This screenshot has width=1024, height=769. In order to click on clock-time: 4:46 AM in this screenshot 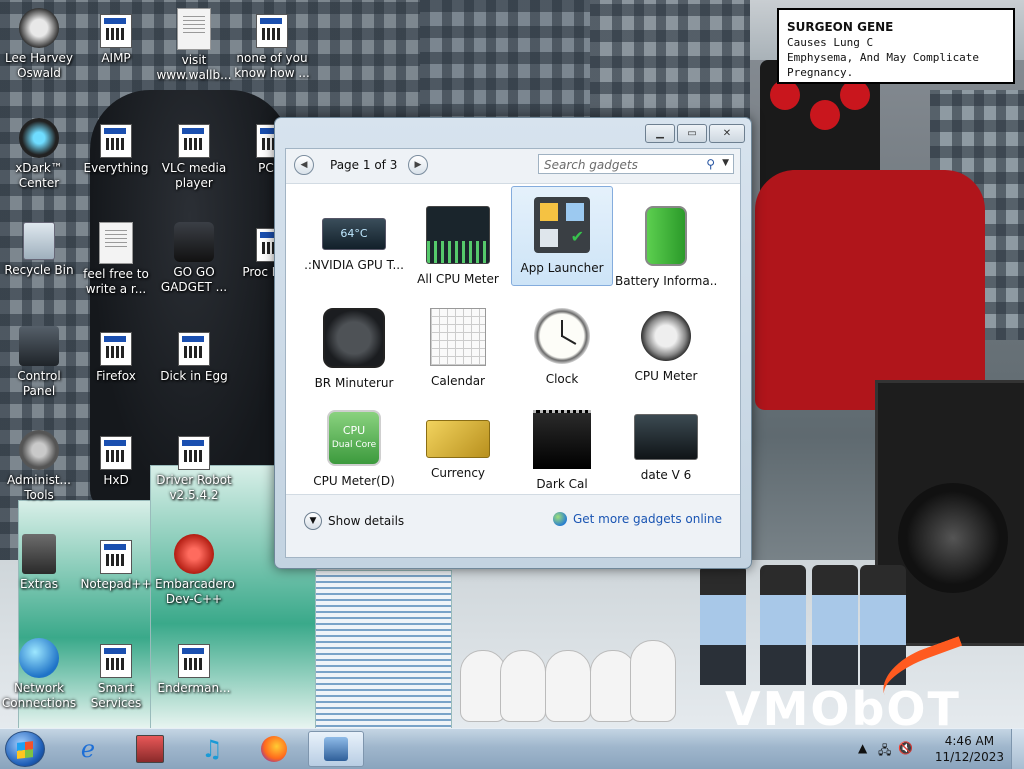, I will do `click(969, 741)`.